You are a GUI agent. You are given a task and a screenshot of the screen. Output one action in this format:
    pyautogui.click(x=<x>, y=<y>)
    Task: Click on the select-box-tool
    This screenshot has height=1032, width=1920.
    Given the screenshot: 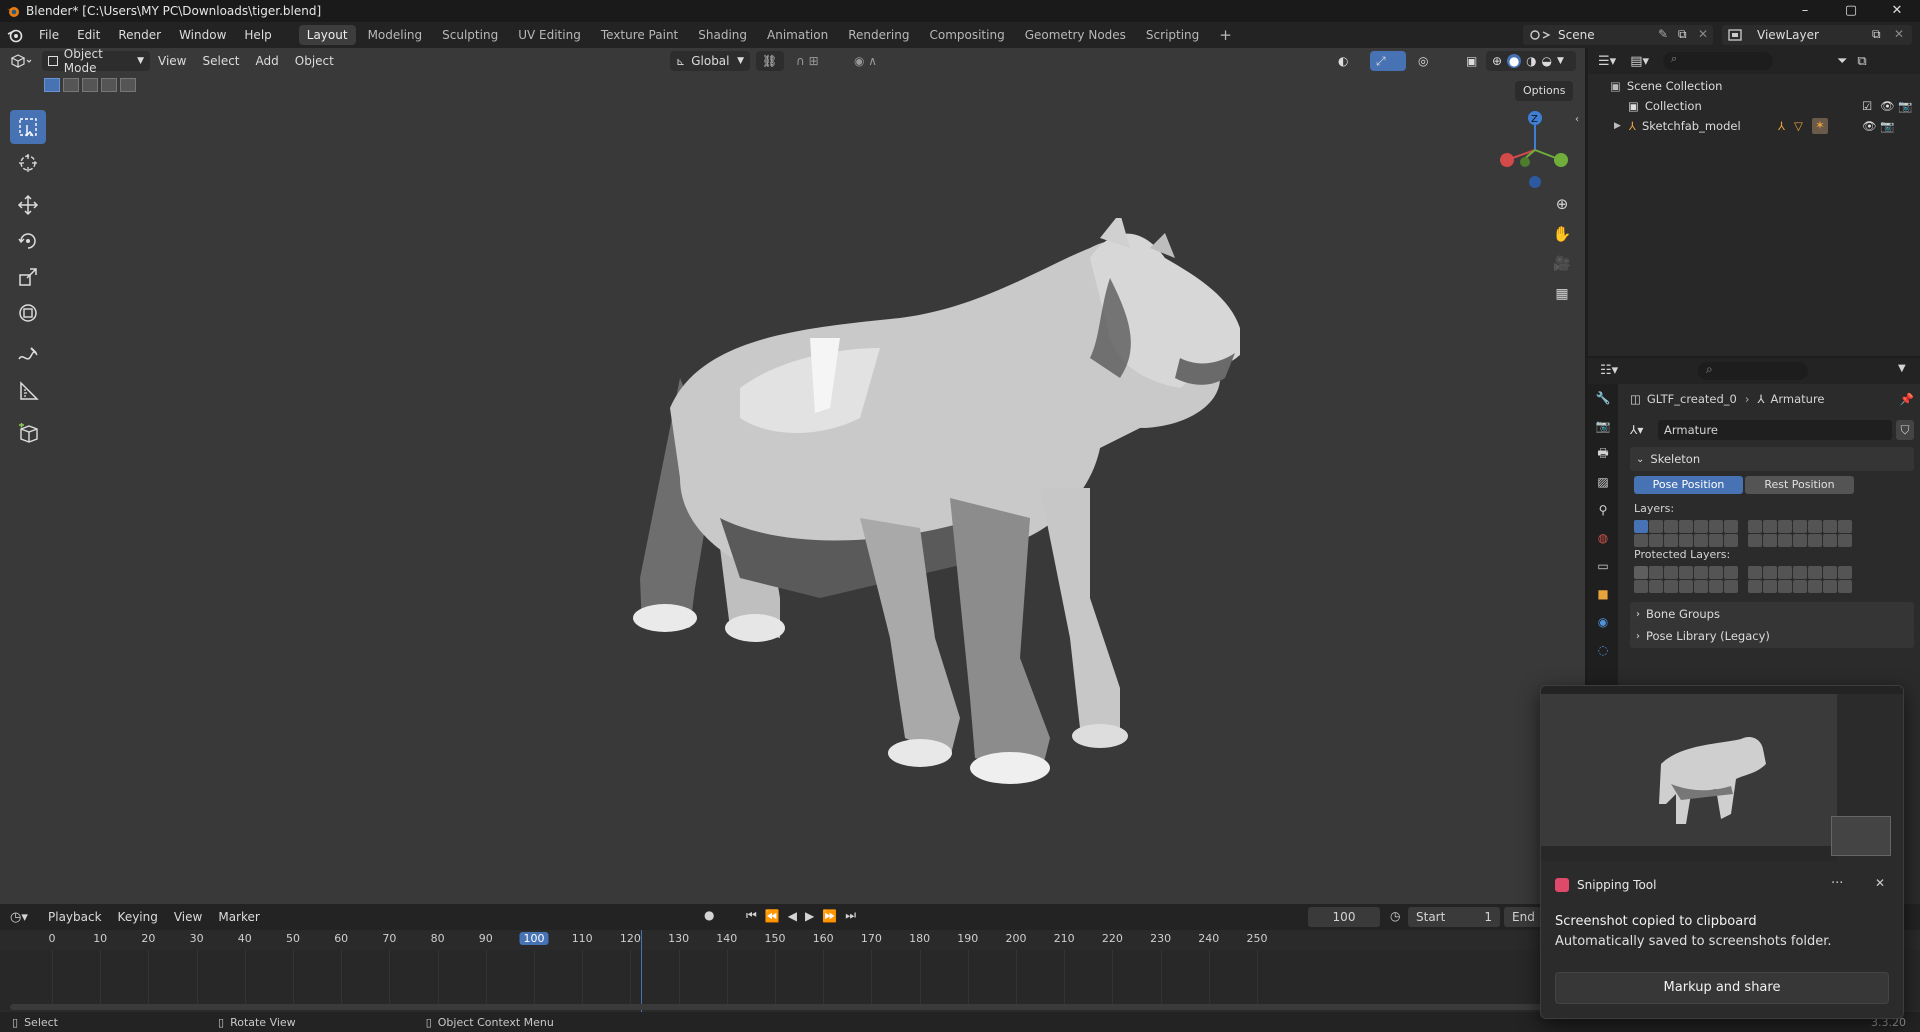 What is the action you would take?
    pyautogui.click(x=28, y=127)
    